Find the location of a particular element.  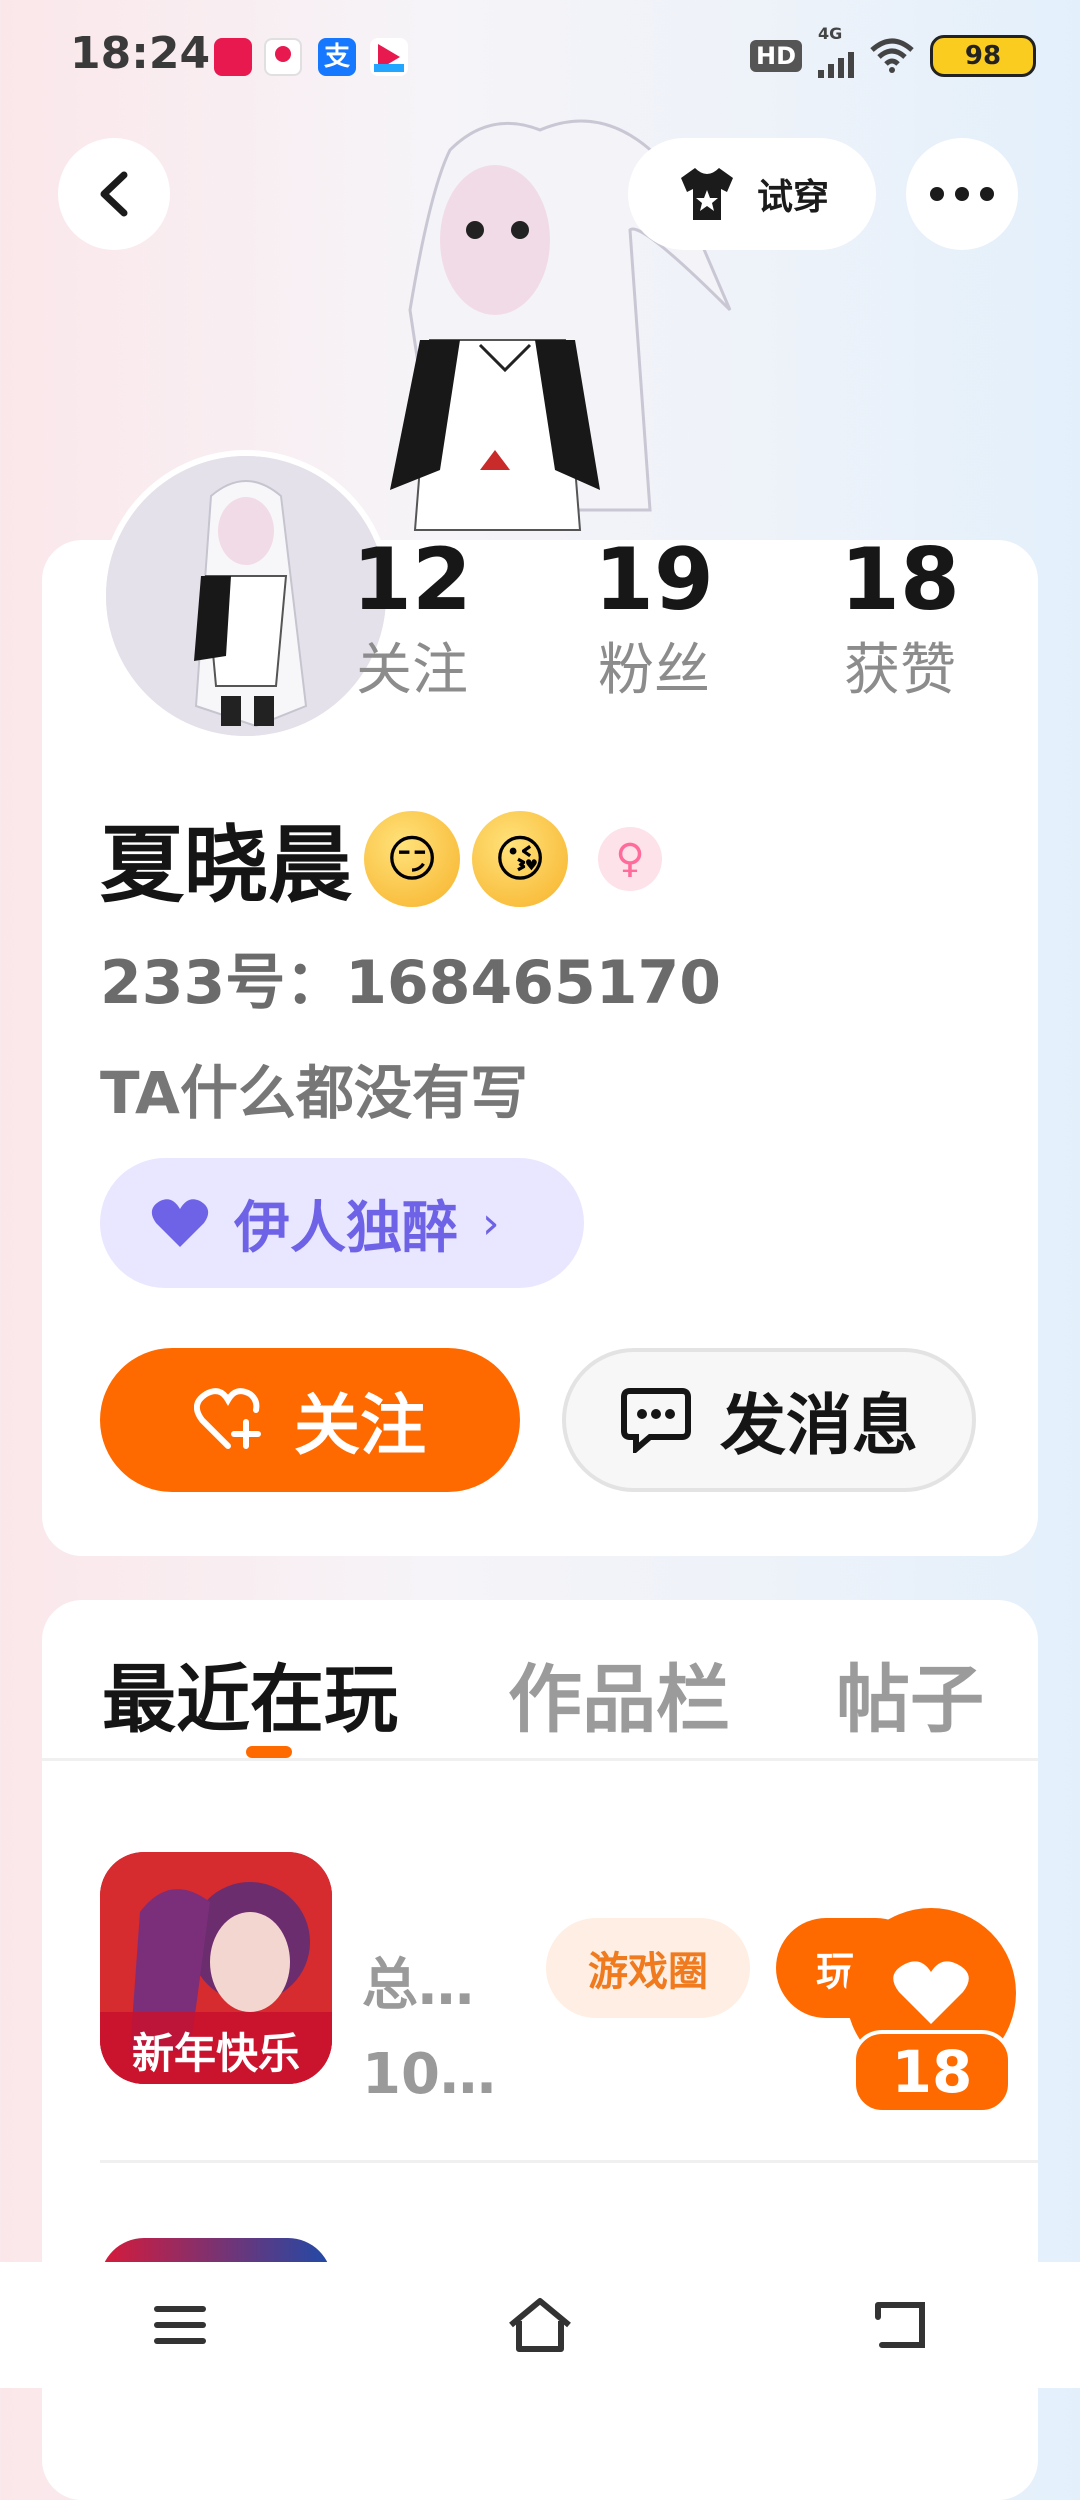

menu-icon is located at coordinates (180, 2325).